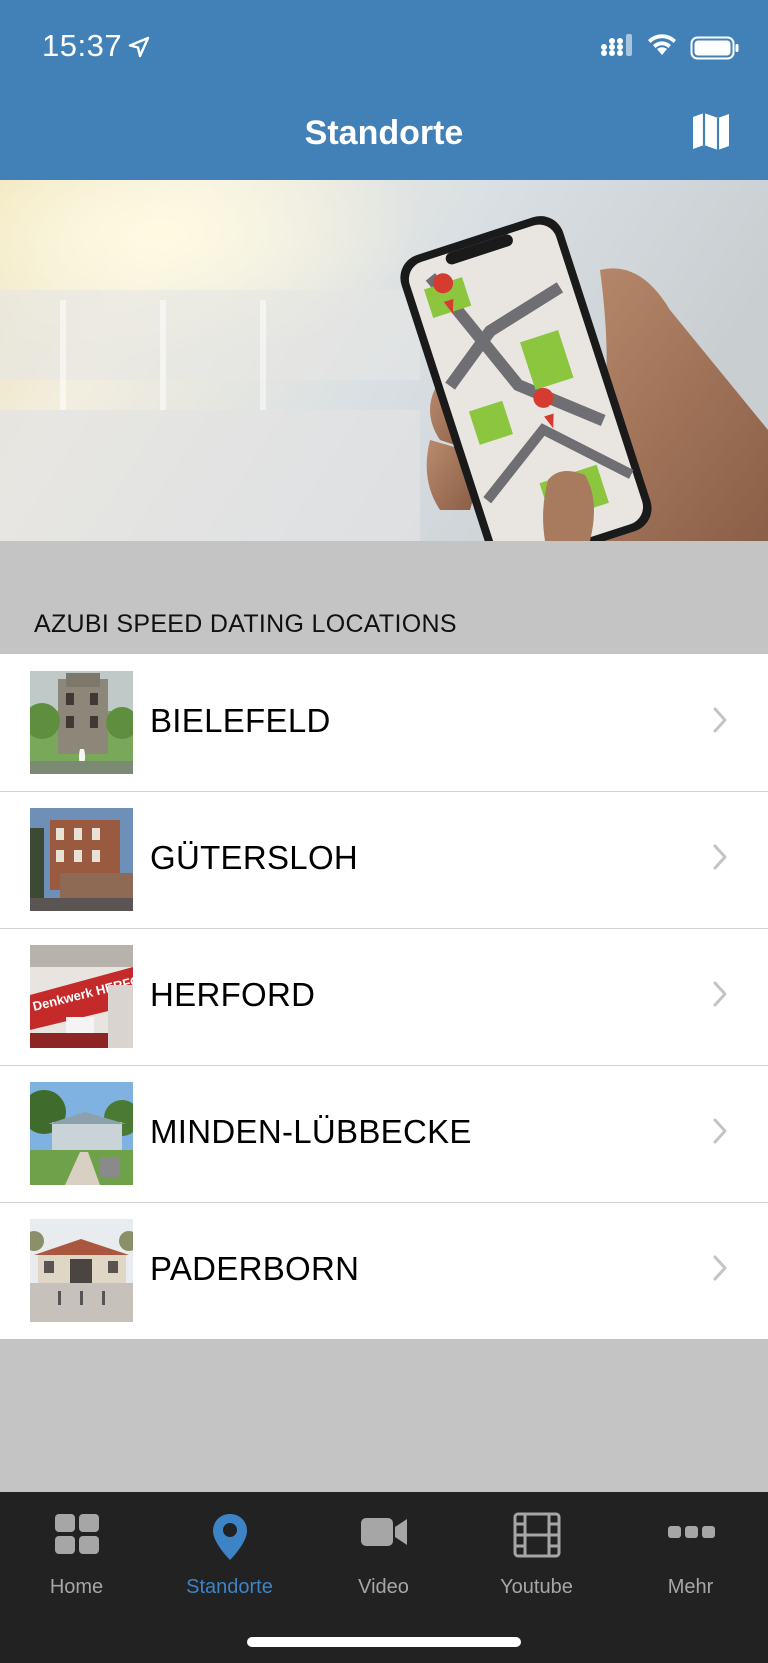  Describe the element at coordinates (384, 1642) in the screenshot. I see `home-indicator` at that location.